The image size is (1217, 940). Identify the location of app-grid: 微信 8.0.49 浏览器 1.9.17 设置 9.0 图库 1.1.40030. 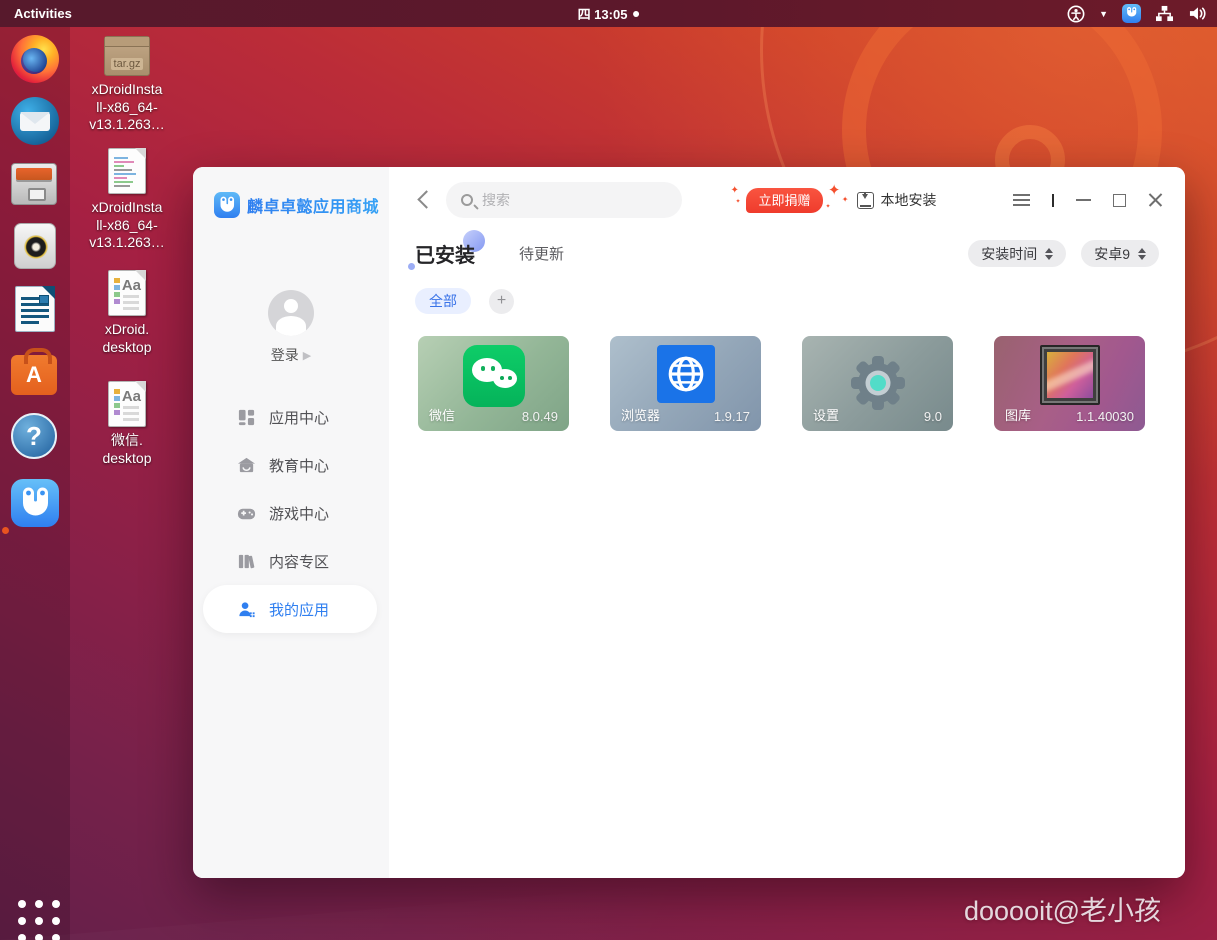
(787, 372).